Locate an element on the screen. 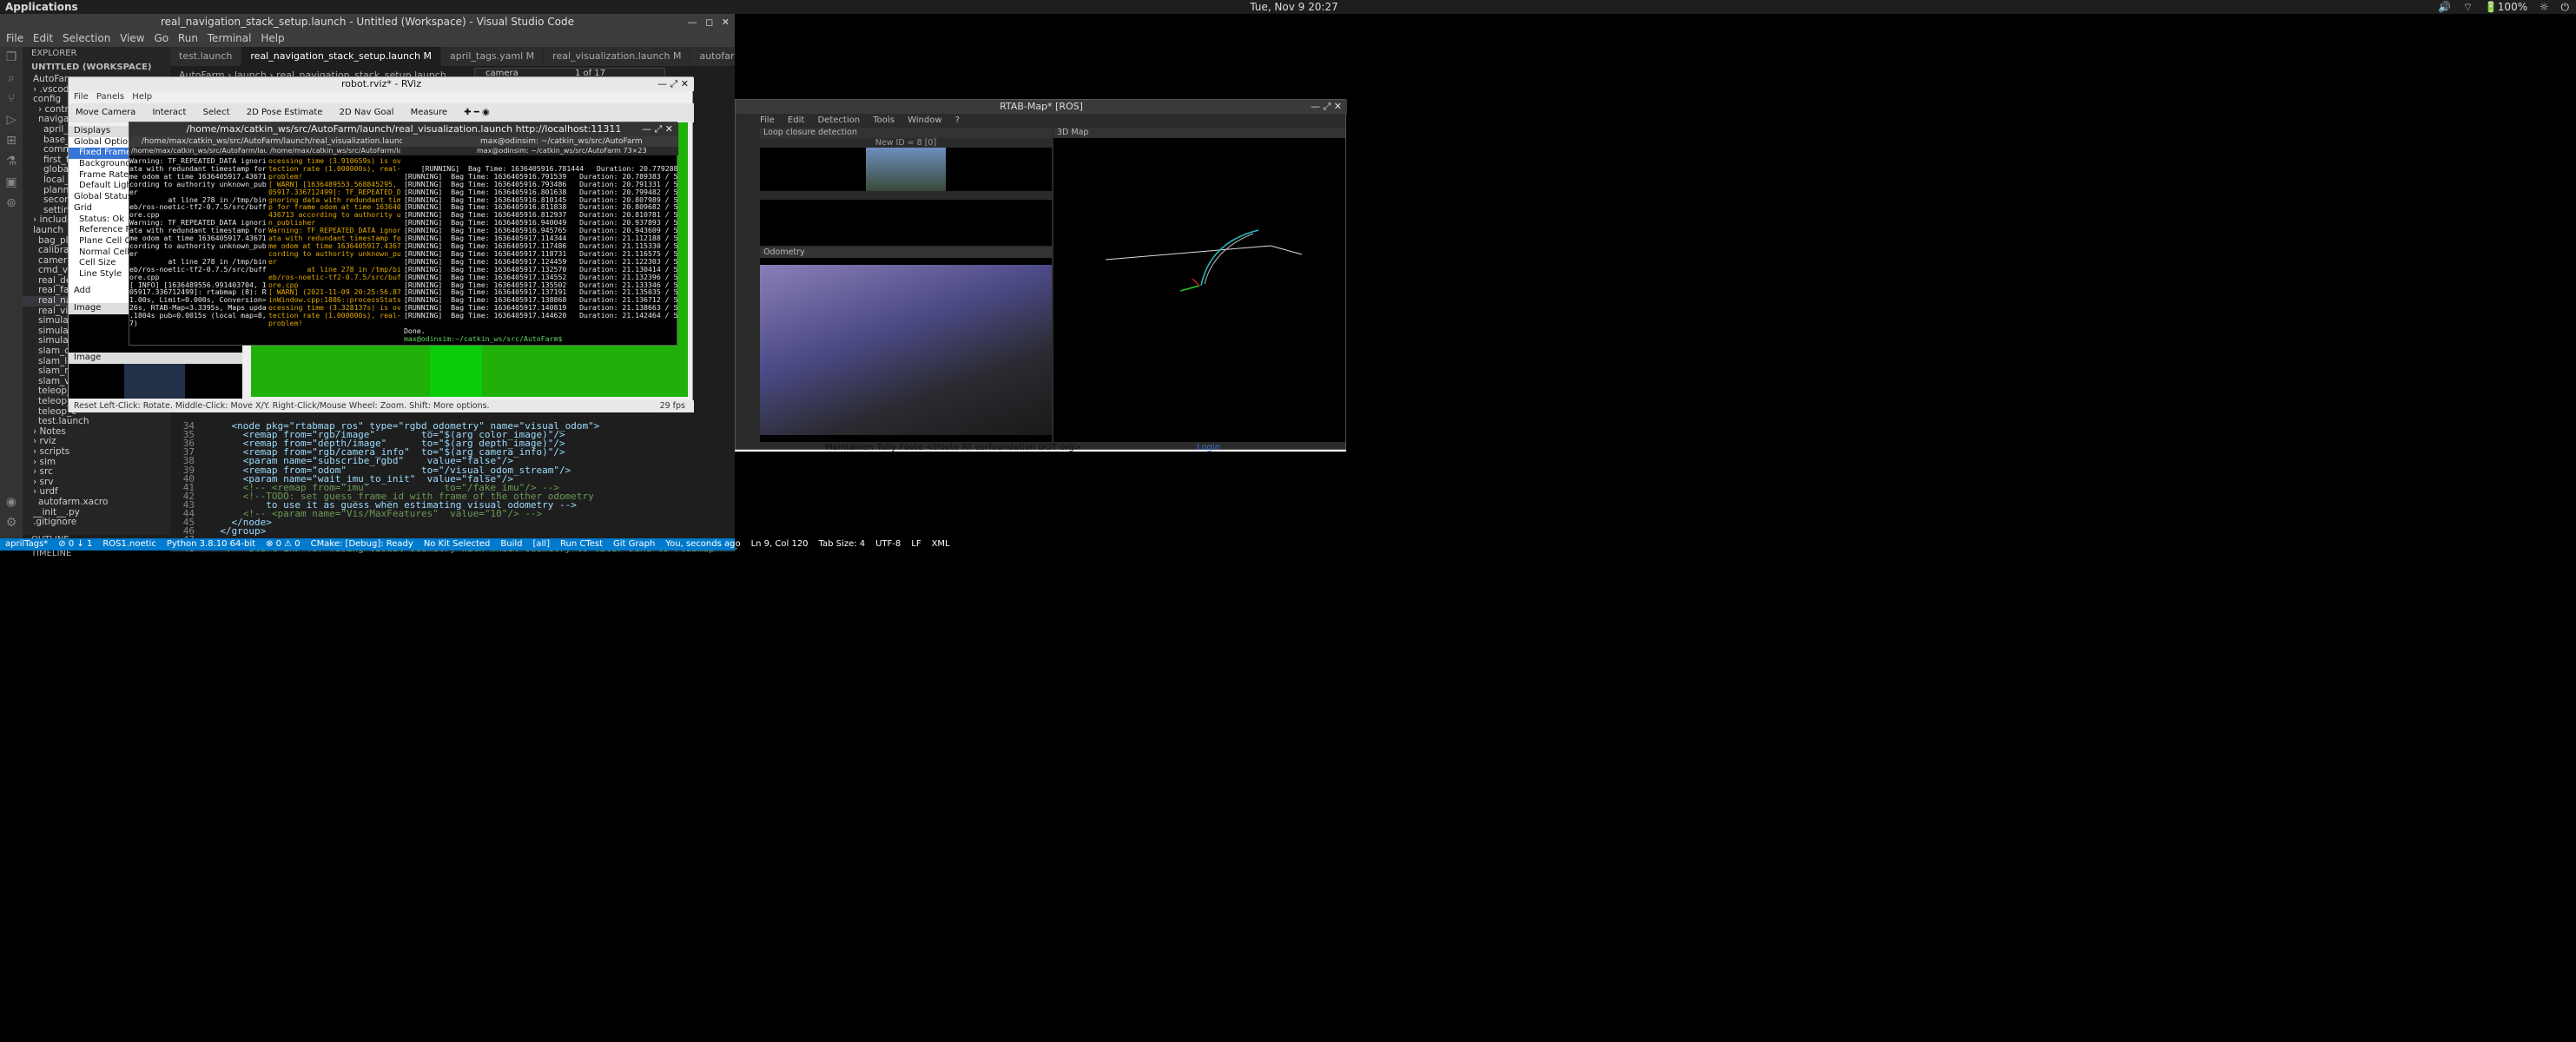  map-3d-panel: 3D Map is located at coordinates (1199, 285).